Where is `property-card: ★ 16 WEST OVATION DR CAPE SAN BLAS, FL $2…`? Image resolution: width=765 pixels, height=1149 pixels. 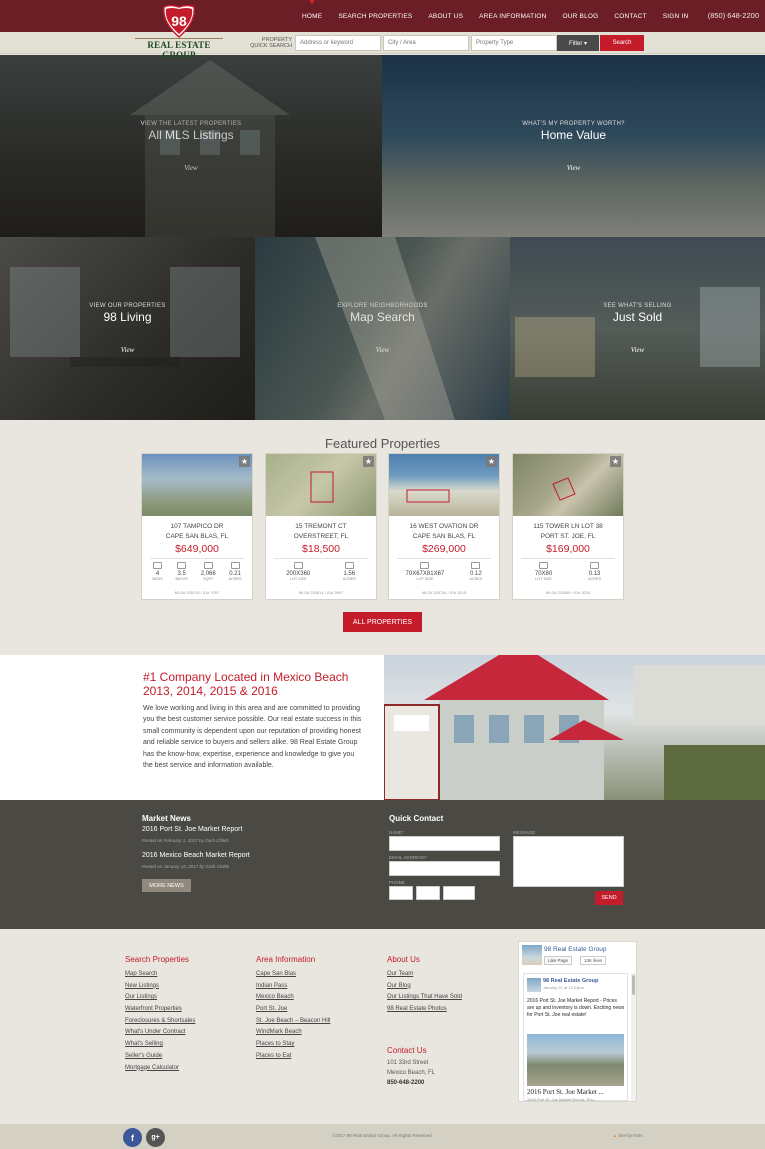 property-card: ★ 16 WEST OVATION DR CAPE SAN BLAS, FL $2… is located at coordinates (444, 526).